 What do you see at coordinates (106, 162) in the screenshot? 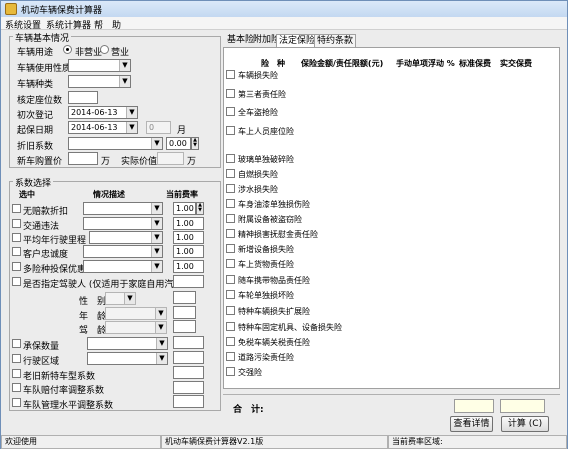
I see `new-price-unit: 万` at bounding box center [106, 162].